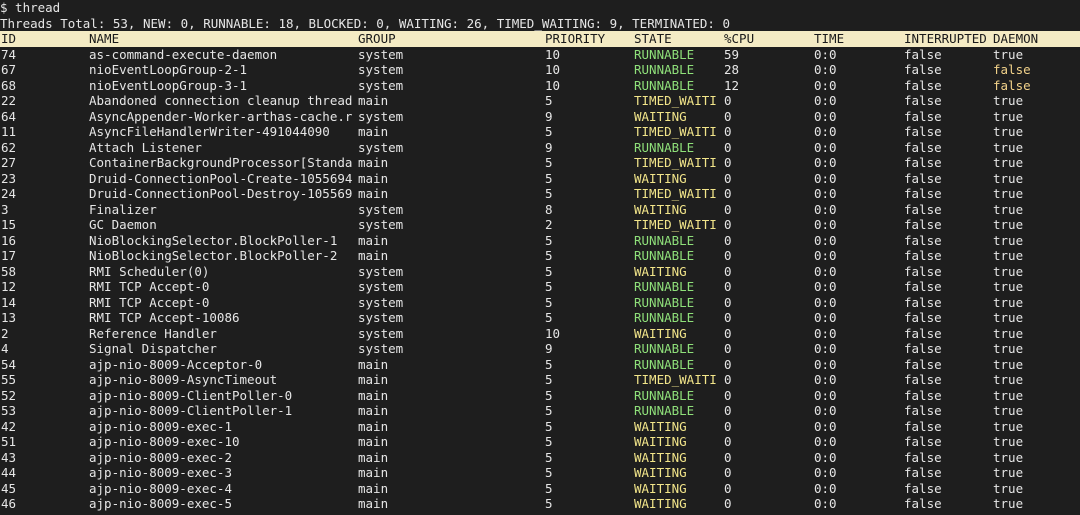 The width and height of the screenshot is (1080, 515). What do you see at coordinates (829, 38) in the screenshot?
I see `column-header-time: TIME` at bounding box center [829, 38].